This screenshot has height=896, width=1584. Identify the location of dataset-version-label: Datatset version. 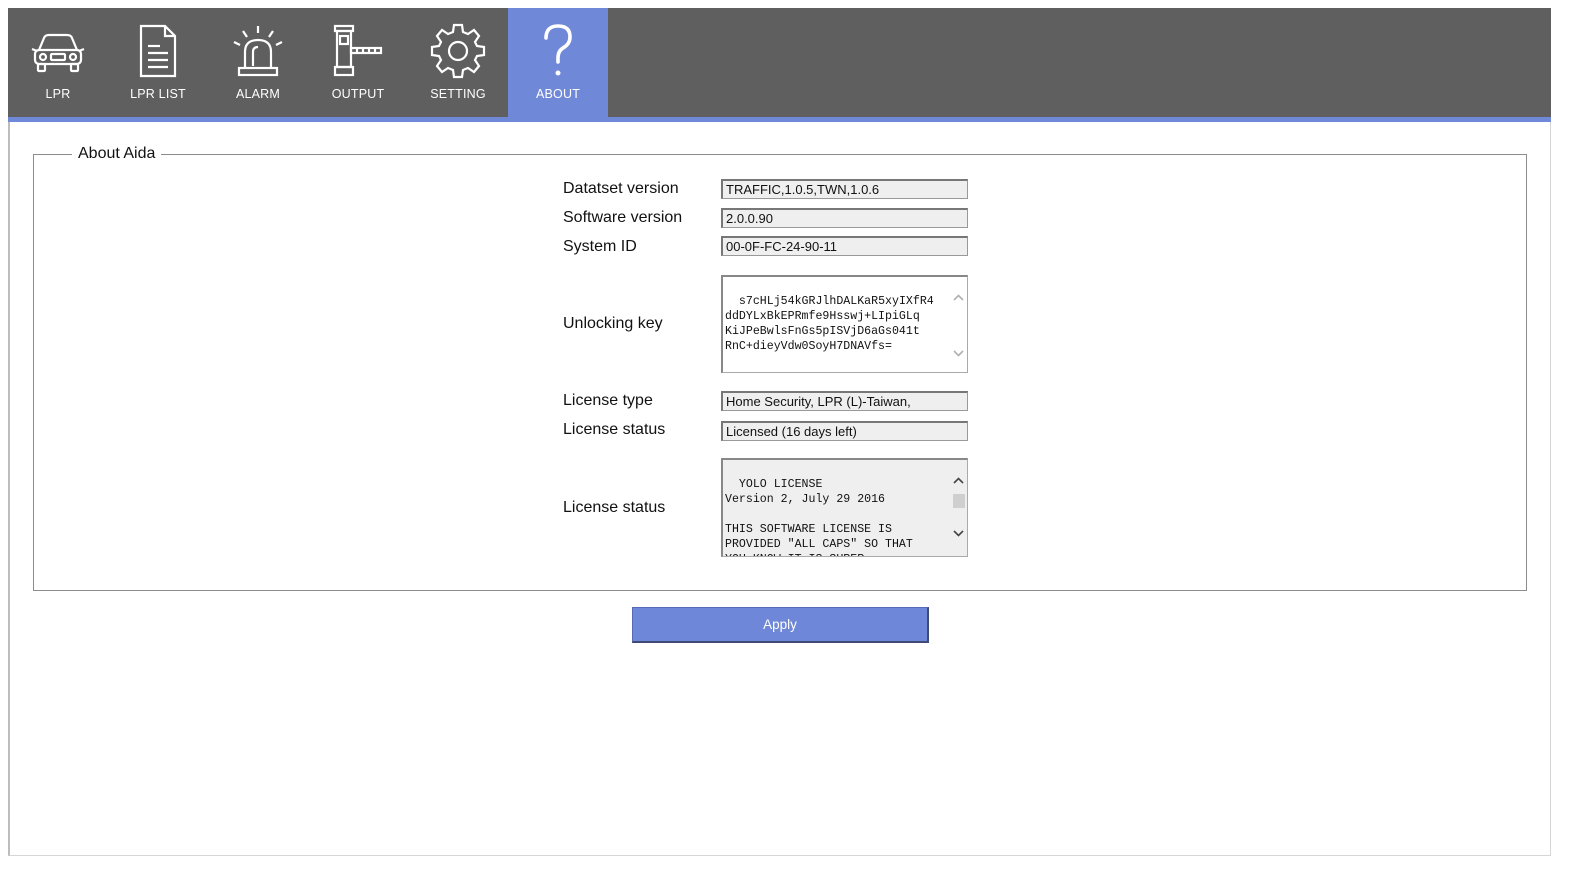
(621, 188).